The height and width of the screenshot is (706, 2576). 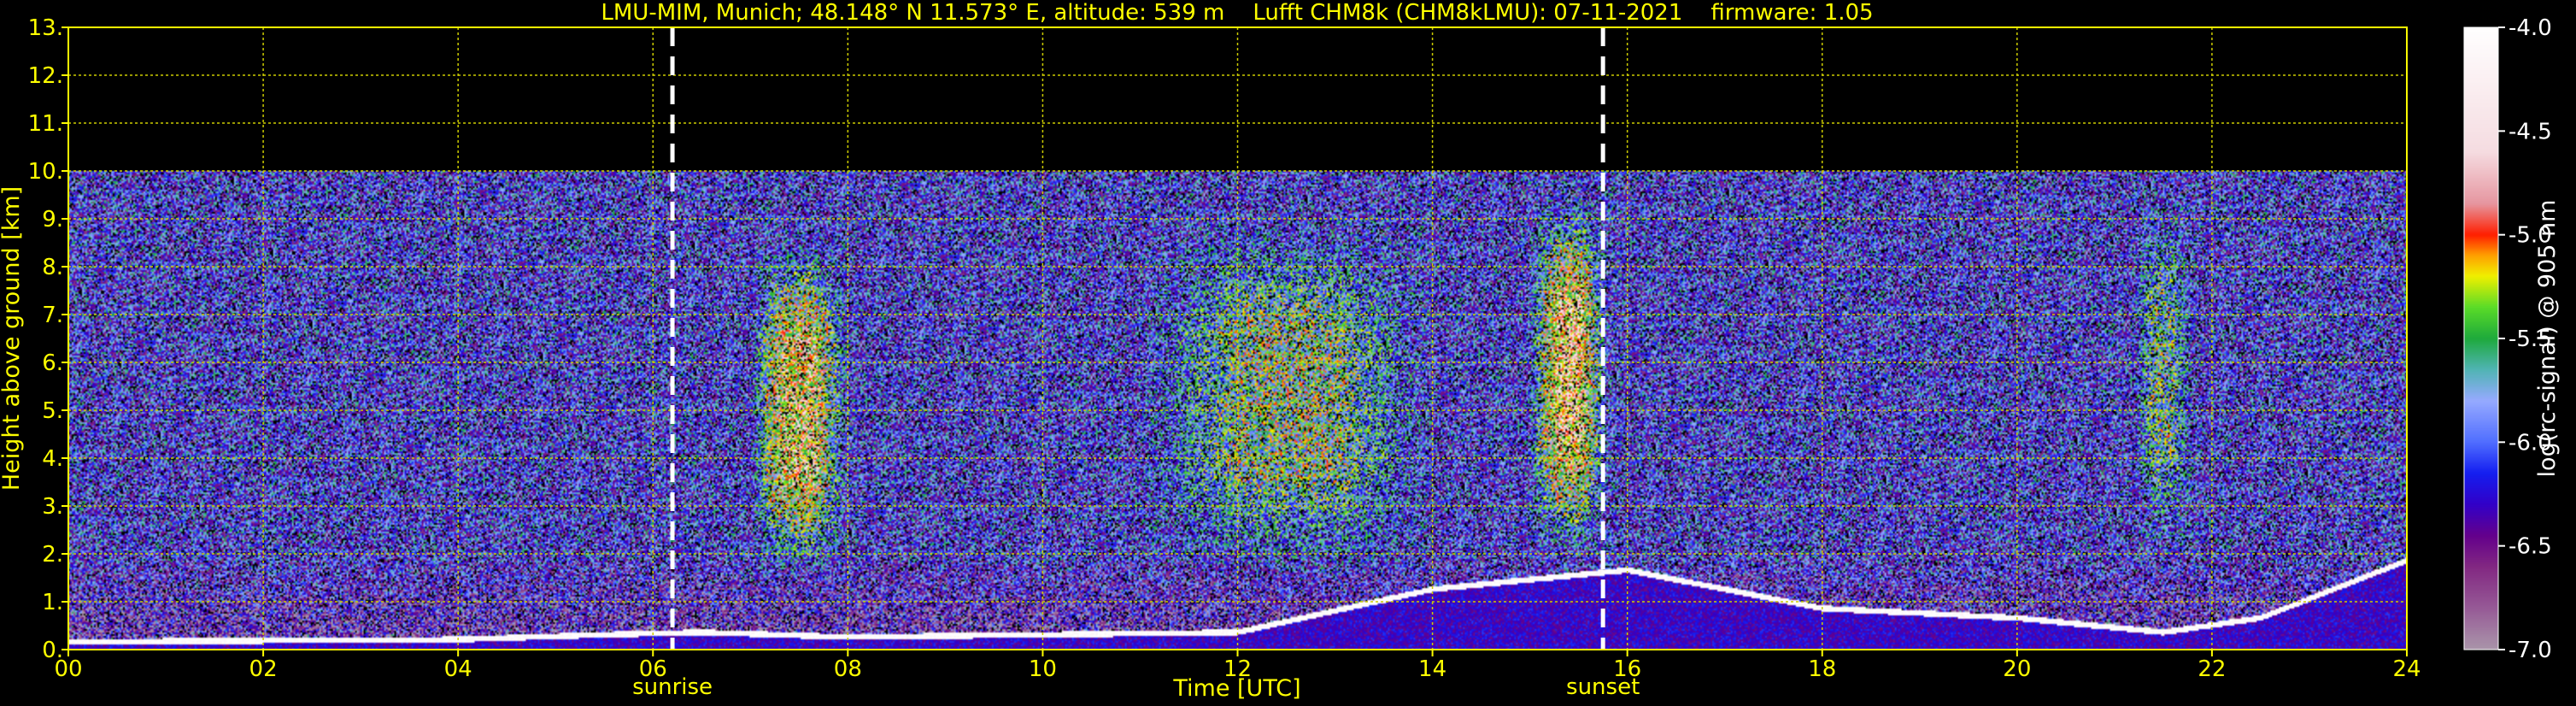 I want to click on y-tick-label: 0., so click(x=52, y=650).